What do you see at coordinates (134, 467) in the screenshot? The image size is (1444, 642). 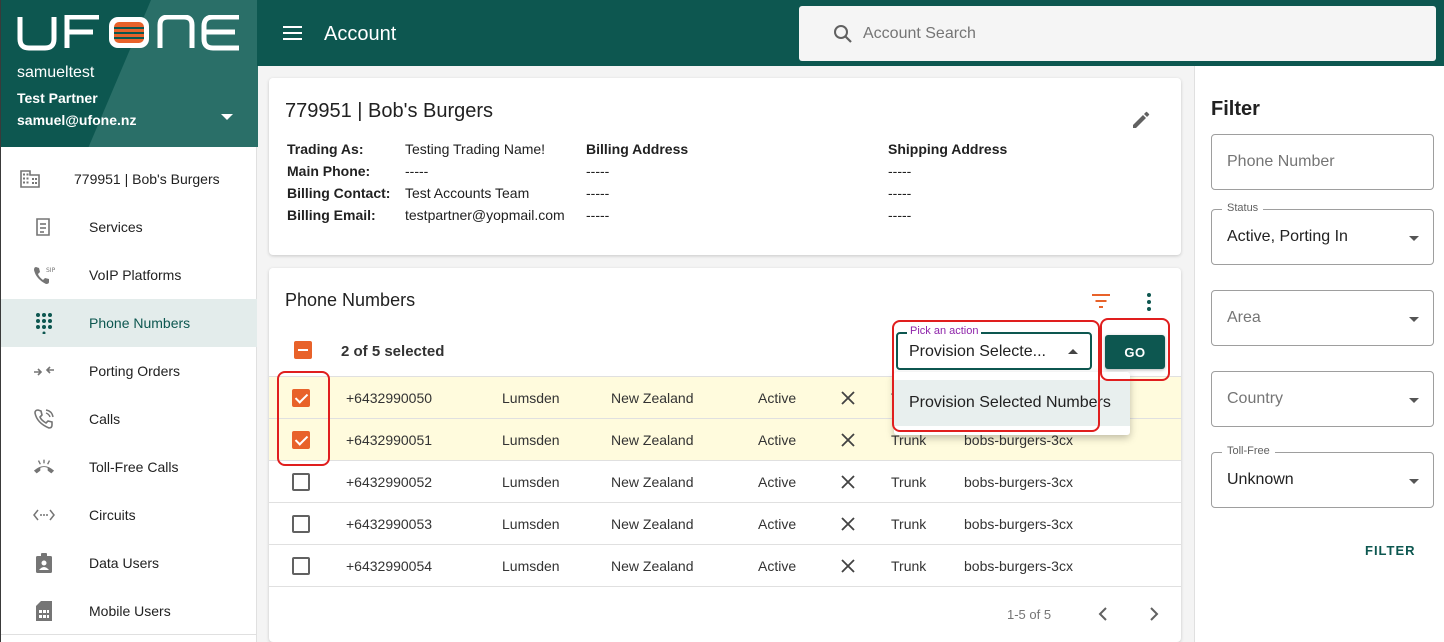 I see `sidebar-item-label: Toll-Free Calls` at bounding box center [134, 467].